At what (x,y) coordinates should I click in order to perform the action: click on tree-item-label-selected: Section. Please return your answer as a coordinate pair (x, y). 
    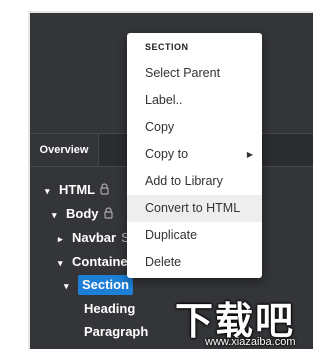
    Looking at the image, I should click on (105, 285).